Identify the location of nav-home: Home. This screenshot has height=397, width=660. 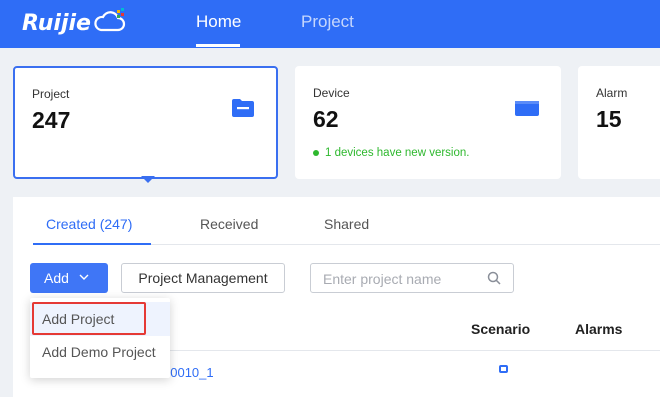
(218, 22).